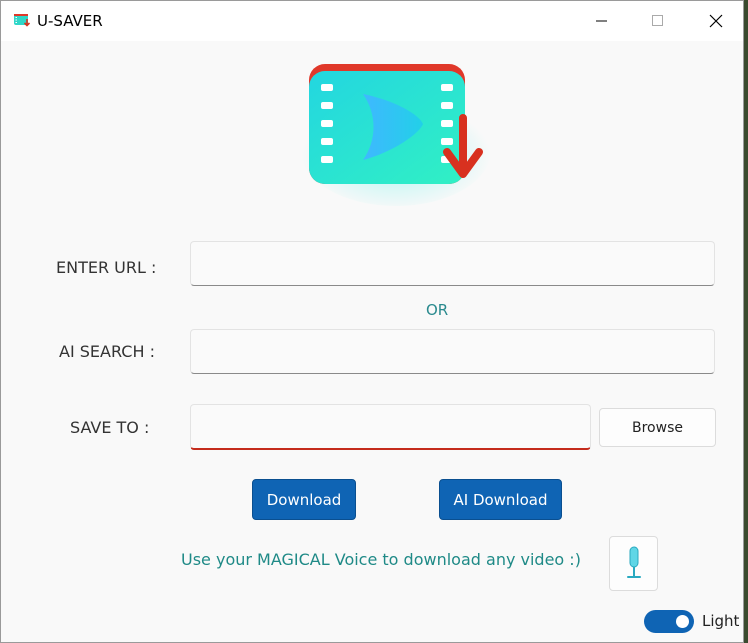 This screenshot has height=643, width=748. I want to click on ai-download-button: AI Download, so click(500, 499).